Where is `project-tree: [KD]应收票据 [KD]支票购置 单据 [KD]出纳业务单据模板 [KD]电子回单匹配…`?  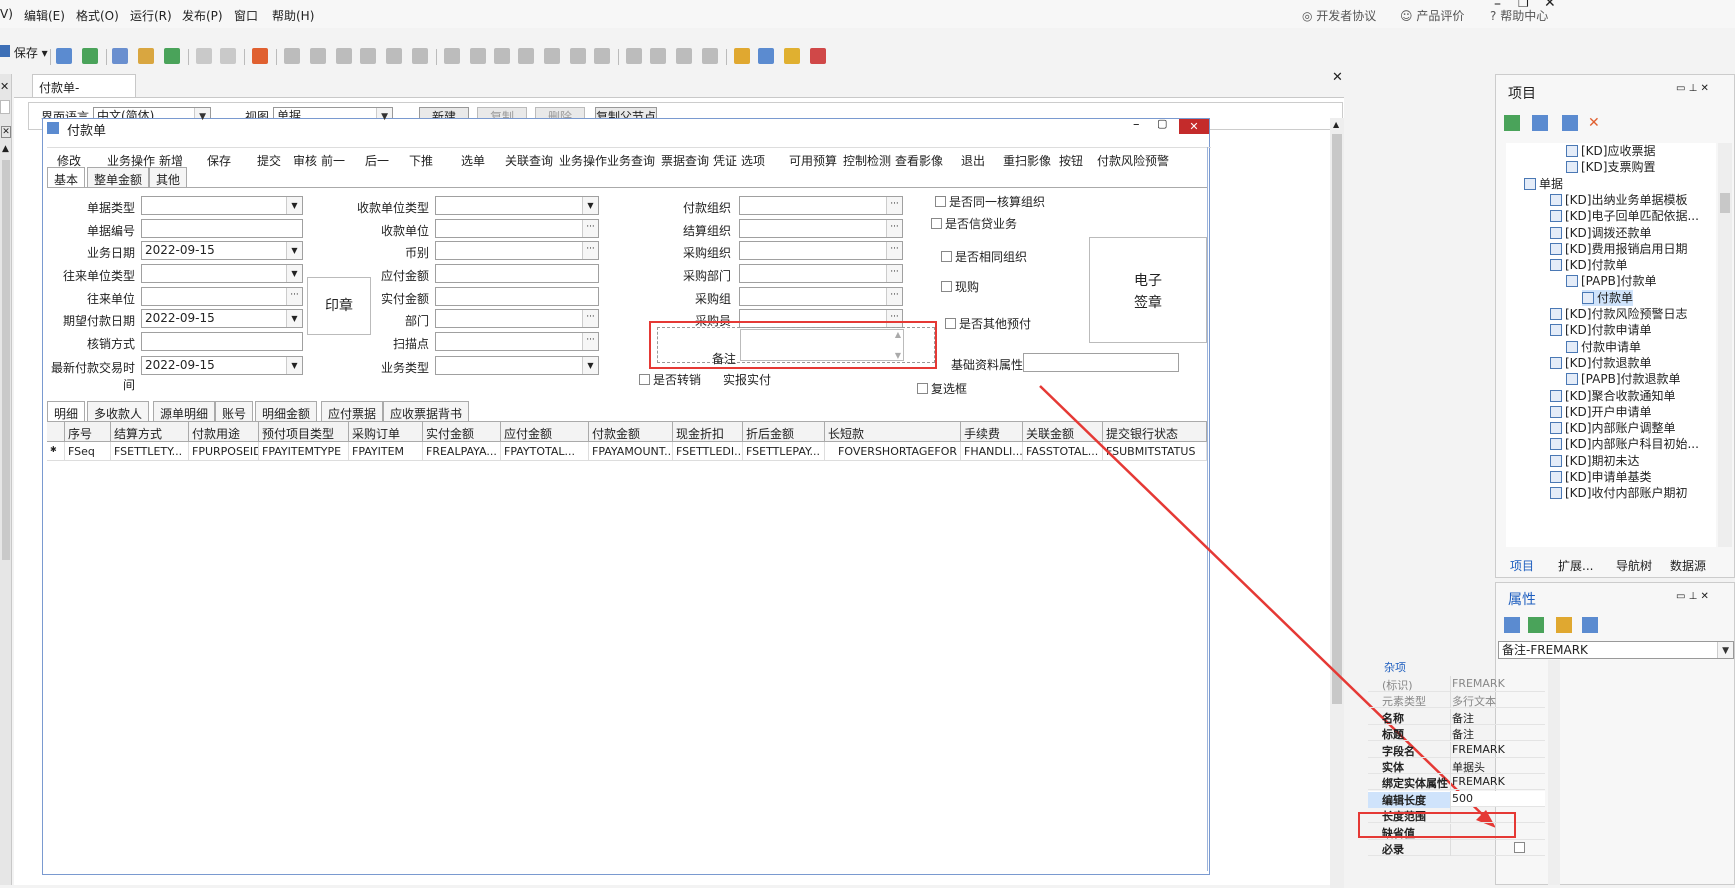
project-tree: [KD]应收票据 [KD]支票购置 单据 [KD]出纳业务单据模板 [KD]电子回单匹配… is located at coordinates (1611, 345).